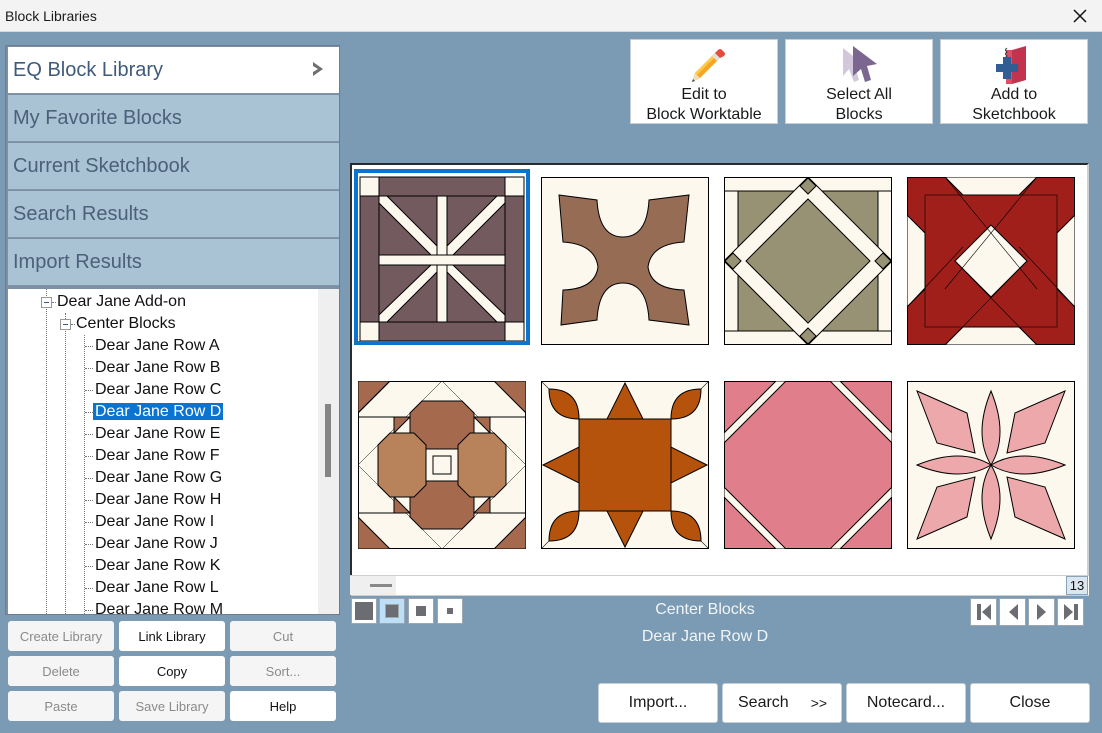 The width and height of the screenshot is (1102, 733). I want to click on tree-item: Dear Jane Row I, so click(154, 522).